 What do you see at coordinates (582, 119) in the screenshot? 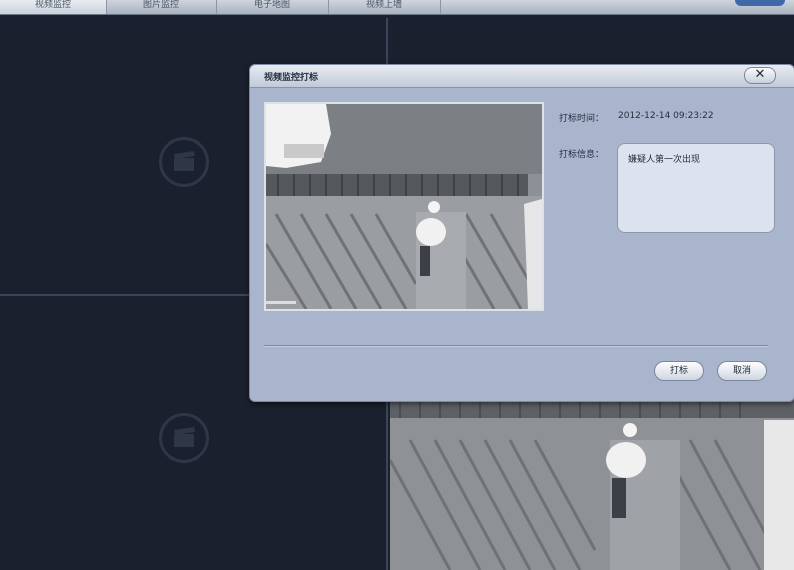
I see `mark-time-label: 打标时间：` at bounding box center [582, 119].